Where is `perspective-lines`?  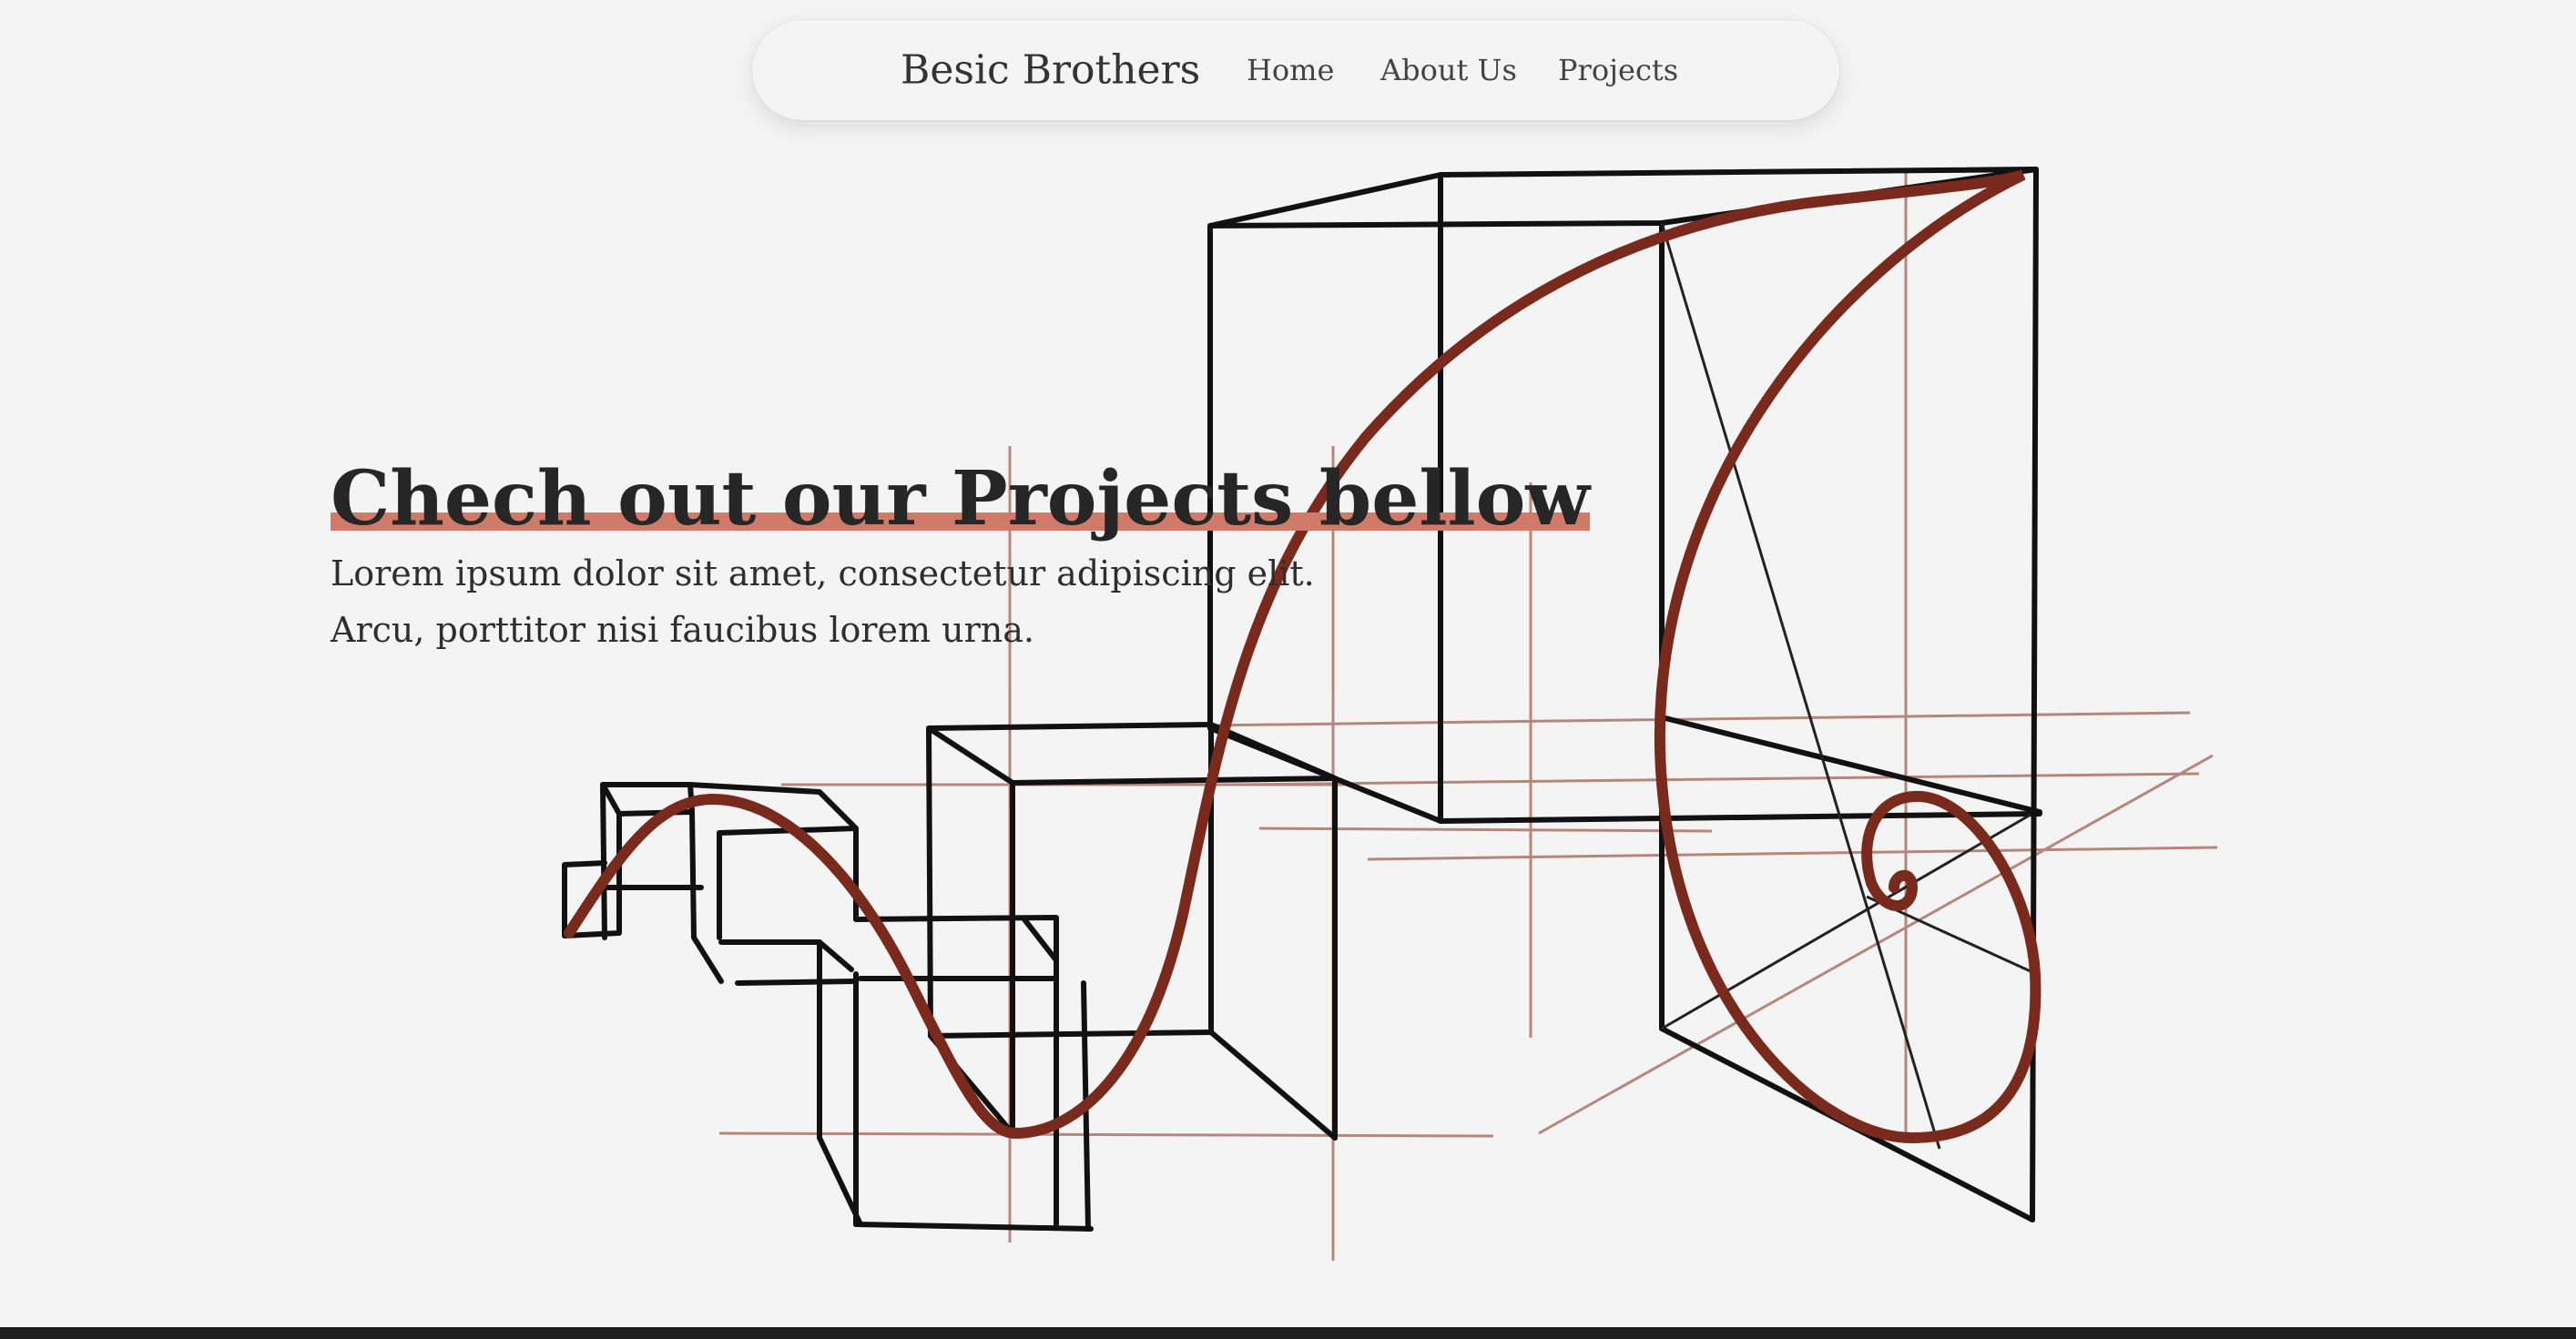 perspective-lines is located at coordinates (1846, 686).